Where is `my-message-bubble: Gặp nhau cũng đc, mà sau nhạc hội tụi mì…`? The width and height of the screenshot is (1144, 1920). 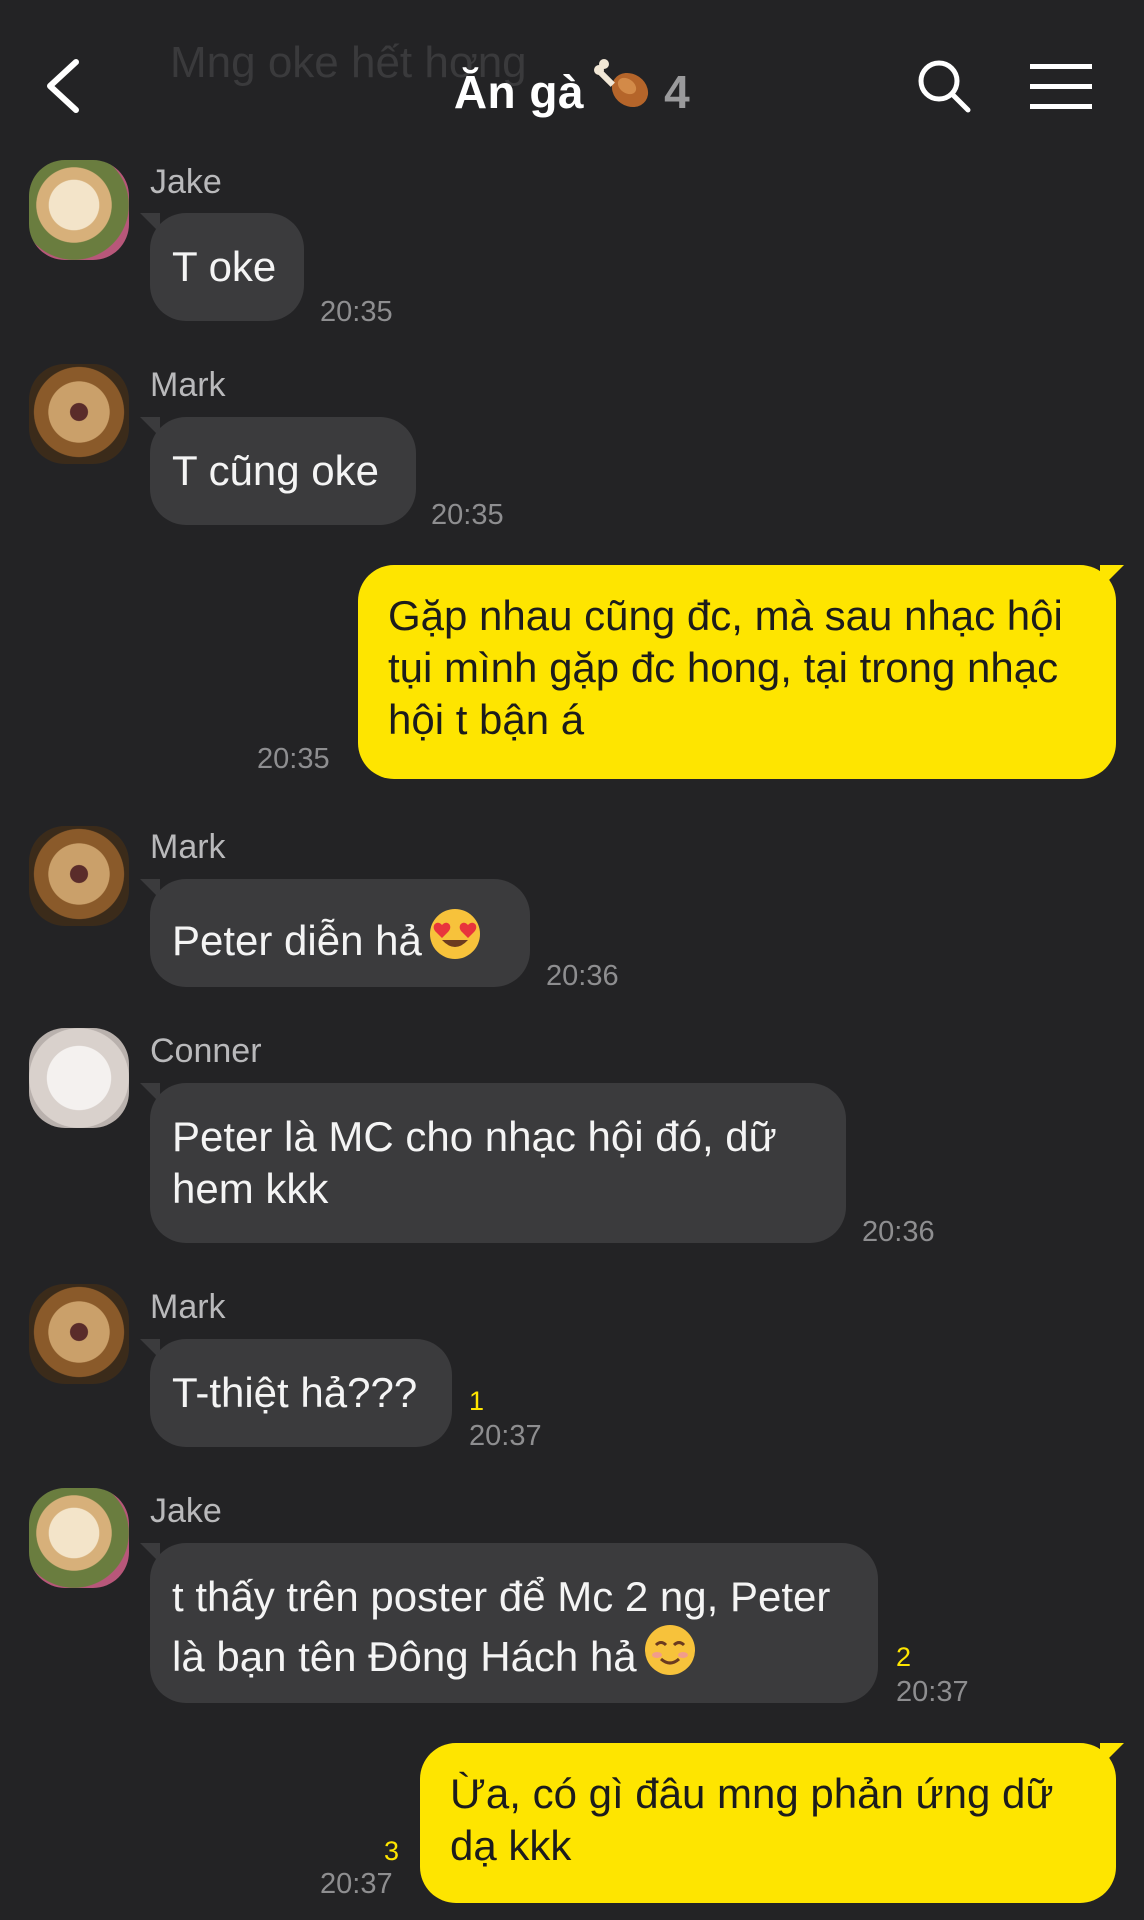 my-message-bubble: Gặp nhau cũng đc, mà sau nhạc hội tụi mì… is located at coordinates (737, 672).